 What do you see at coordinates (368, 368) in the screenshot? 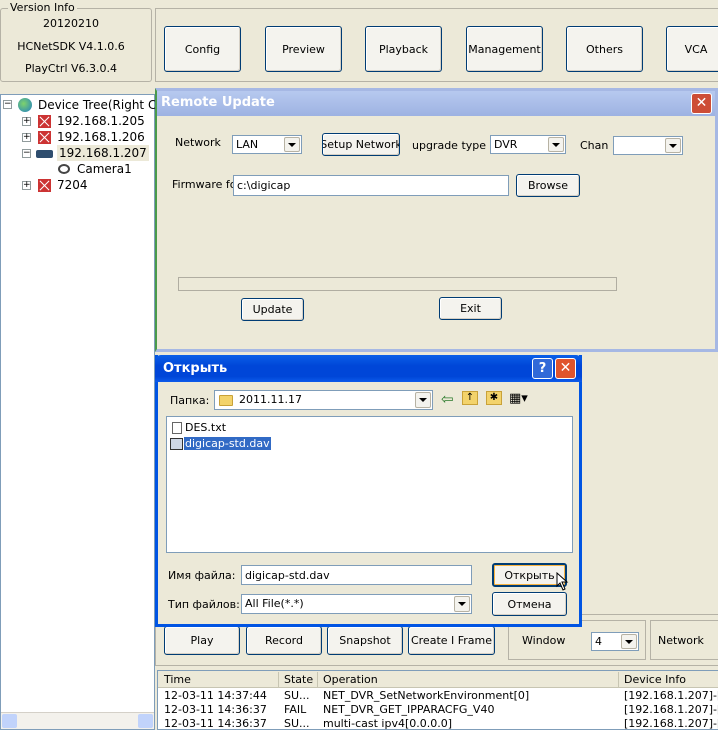
I see `open-dialog-titlebar: Открыть ? ✕` at bounding box center [368, 368].